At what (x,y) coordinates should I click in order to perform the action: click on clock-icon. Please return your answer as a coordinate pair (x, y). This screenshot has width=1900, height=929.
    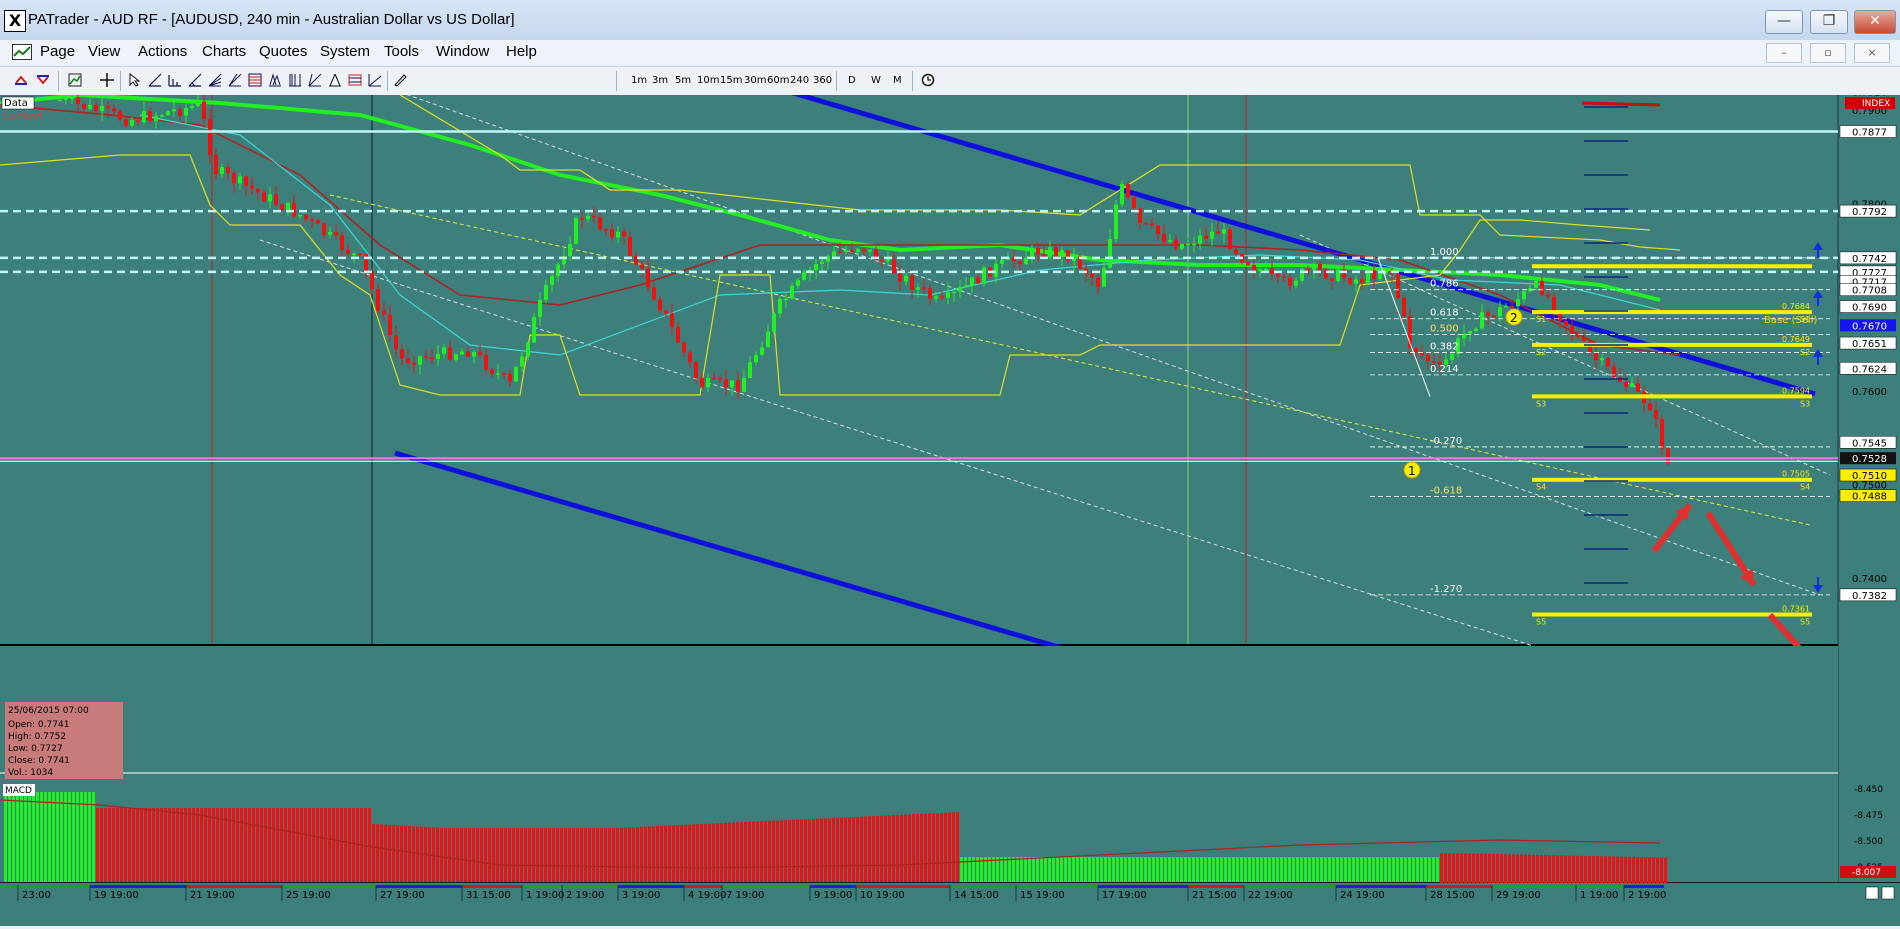
    Looking at the image, I should click on (928, 80).